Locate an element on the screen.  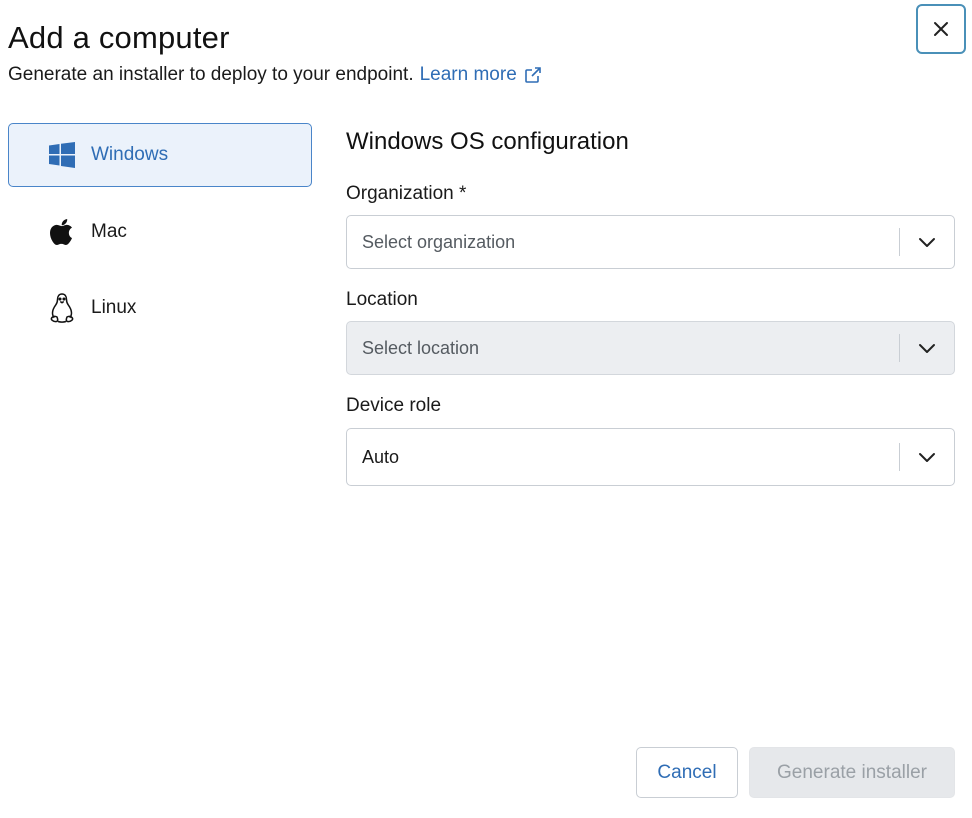
os-option-label: Mac is located at coordinates (109, 231).